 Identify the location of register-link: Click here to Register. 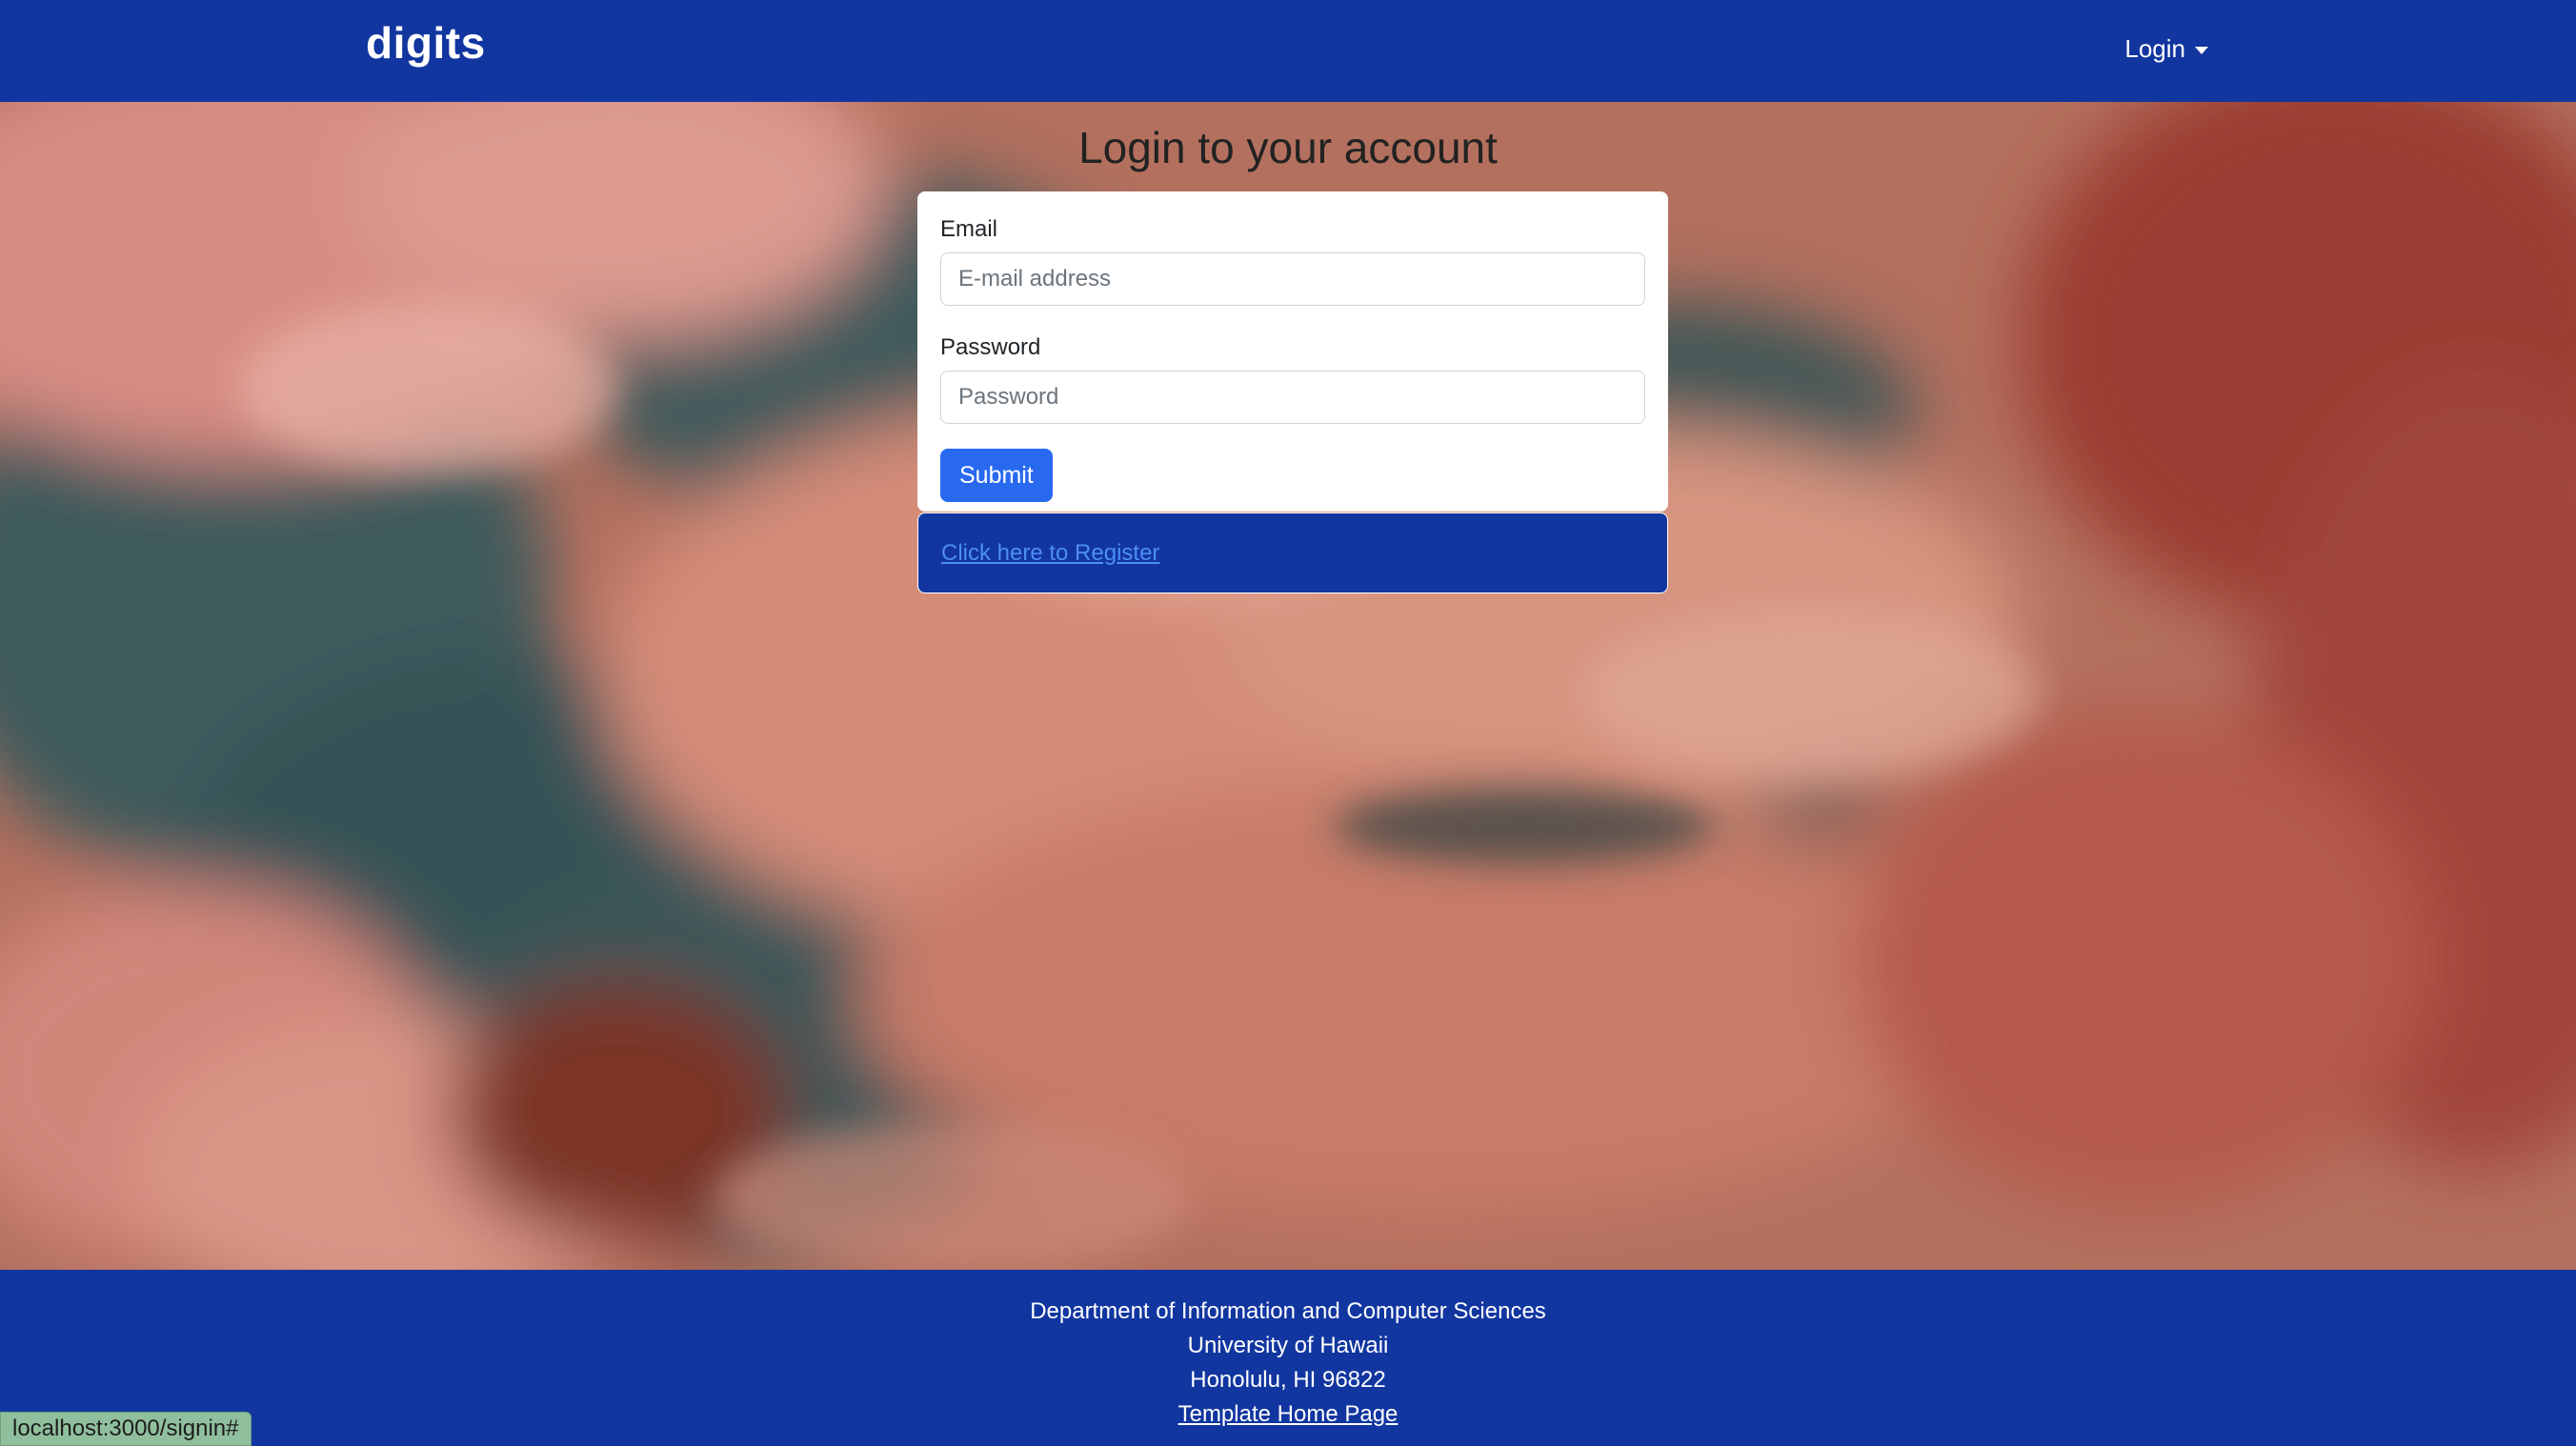
(1050, 554).